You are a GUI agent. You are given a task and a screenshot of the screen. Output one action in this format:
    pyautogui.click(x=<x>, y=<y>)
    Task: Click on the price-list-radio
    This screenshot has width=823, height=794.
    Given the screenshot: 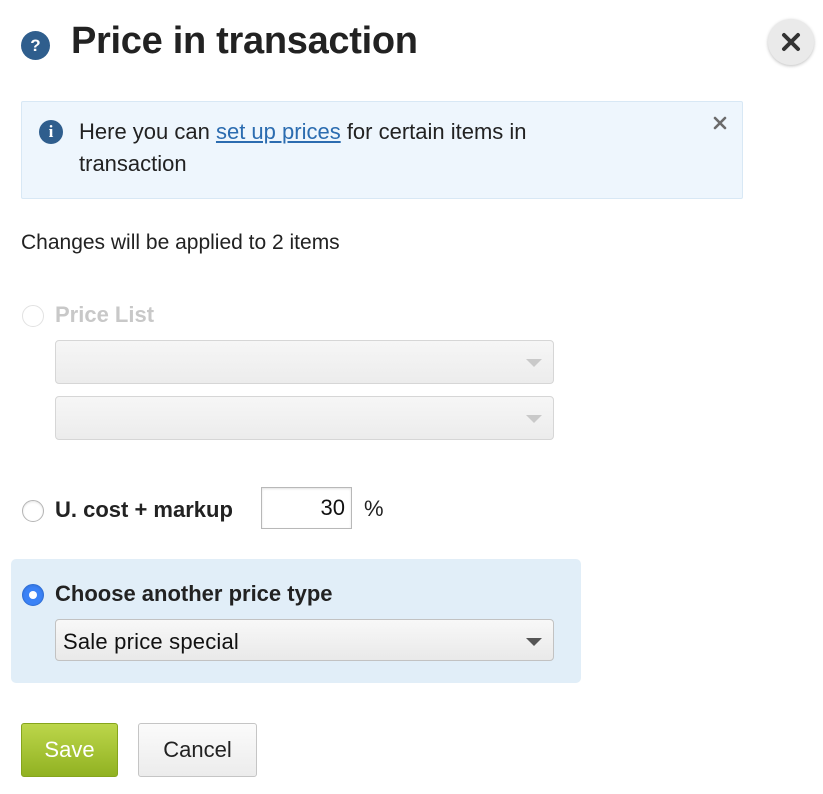 What is the action you would take?
    pyautogui.click(x=33, y=316)
    